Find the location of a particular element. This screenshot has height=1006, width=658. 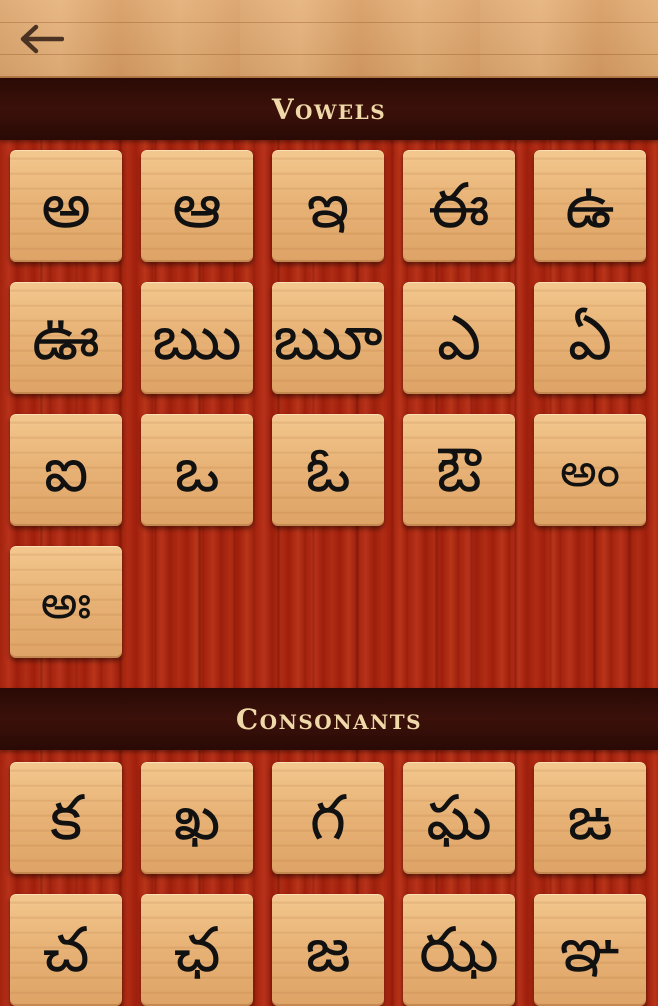

consonant-letter: ఛ is located at coordinates (197, 949).